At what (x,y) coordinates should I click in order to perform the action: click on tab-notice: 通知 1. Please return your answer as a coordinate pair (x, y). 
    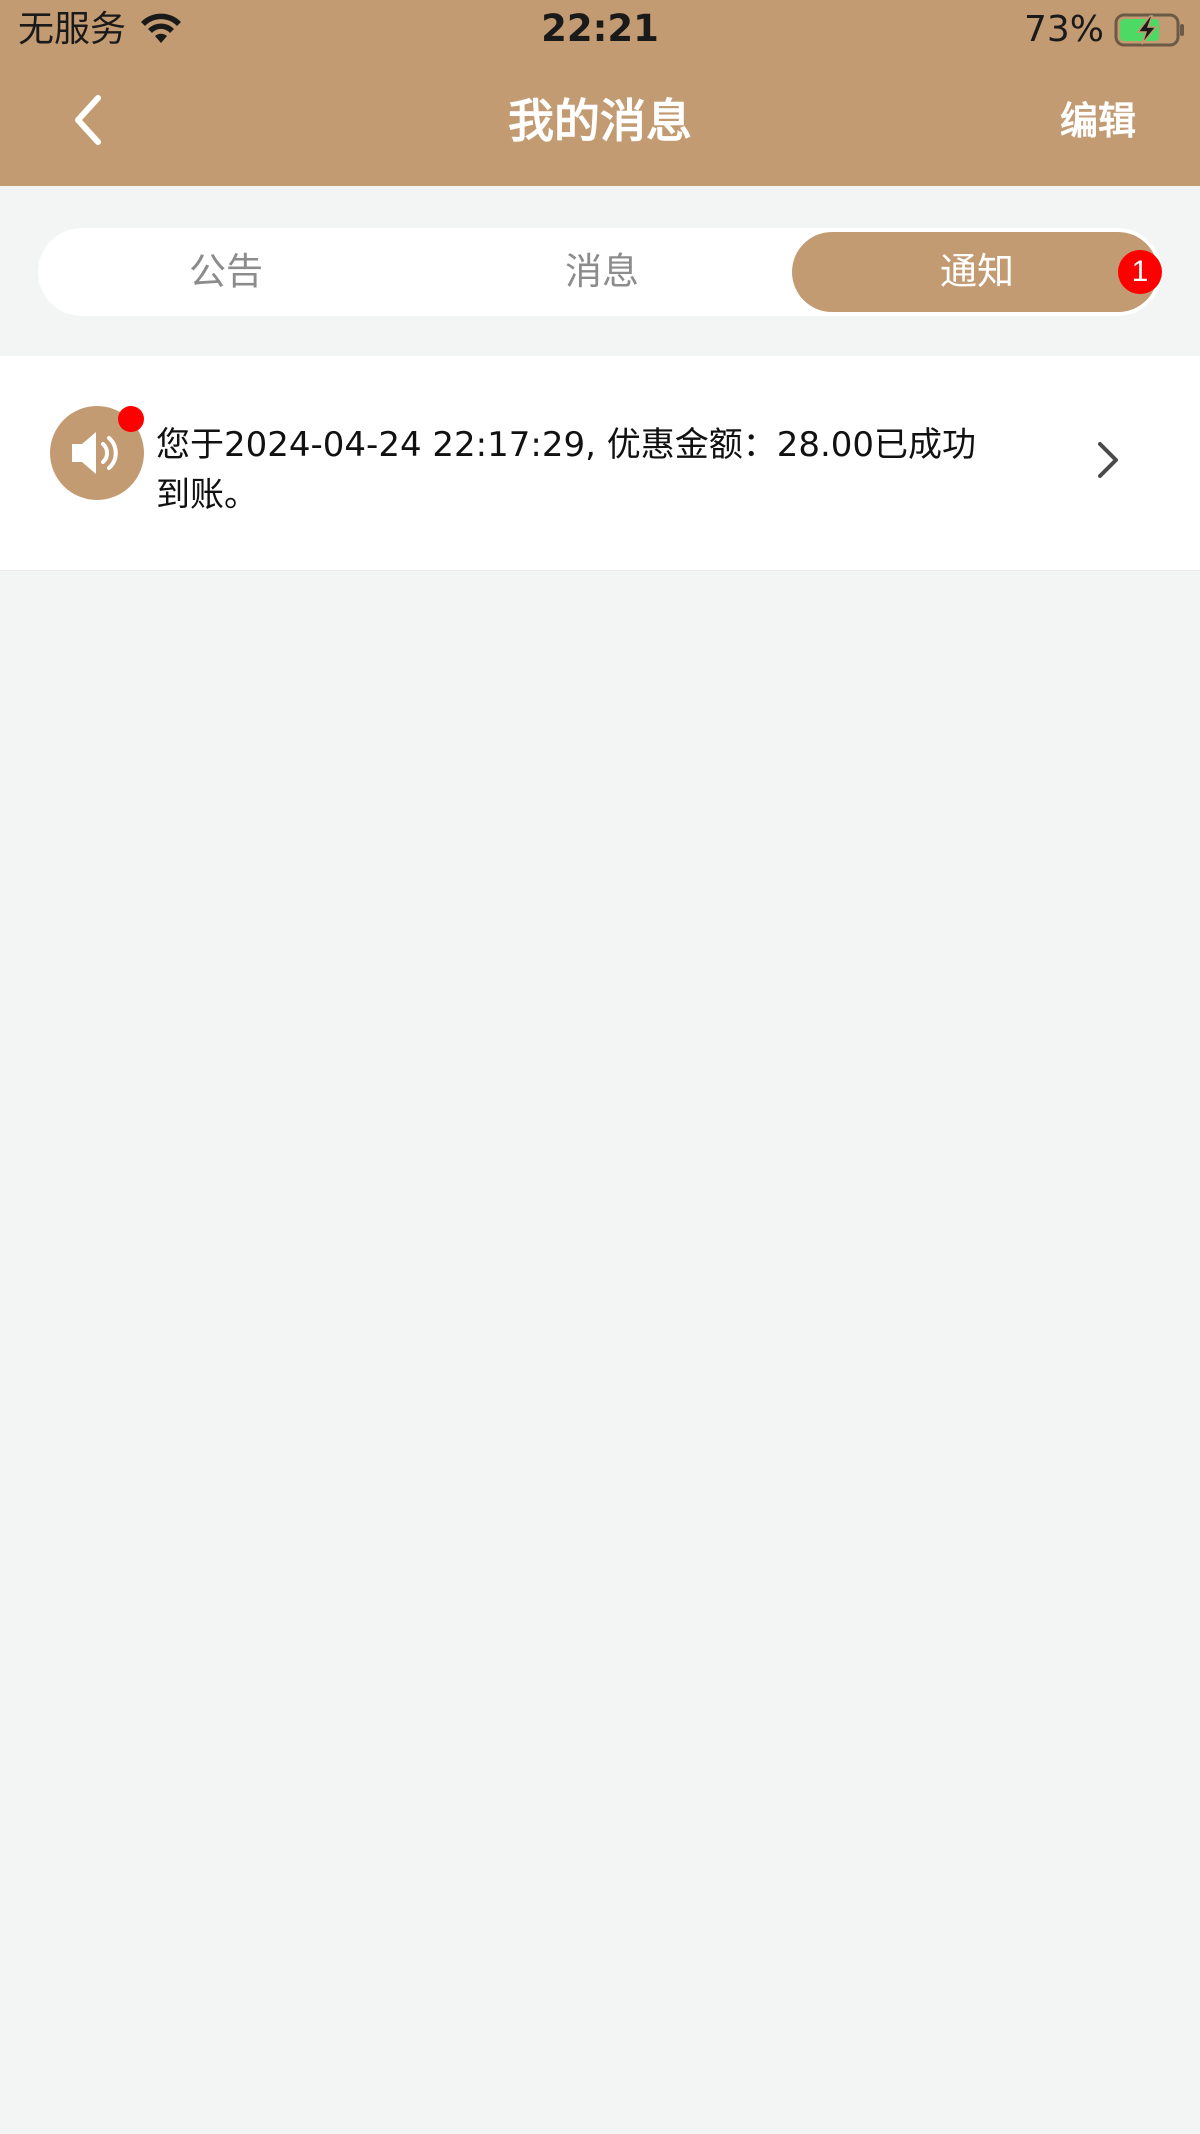
    Looking at the image, I should click on (977, 272).